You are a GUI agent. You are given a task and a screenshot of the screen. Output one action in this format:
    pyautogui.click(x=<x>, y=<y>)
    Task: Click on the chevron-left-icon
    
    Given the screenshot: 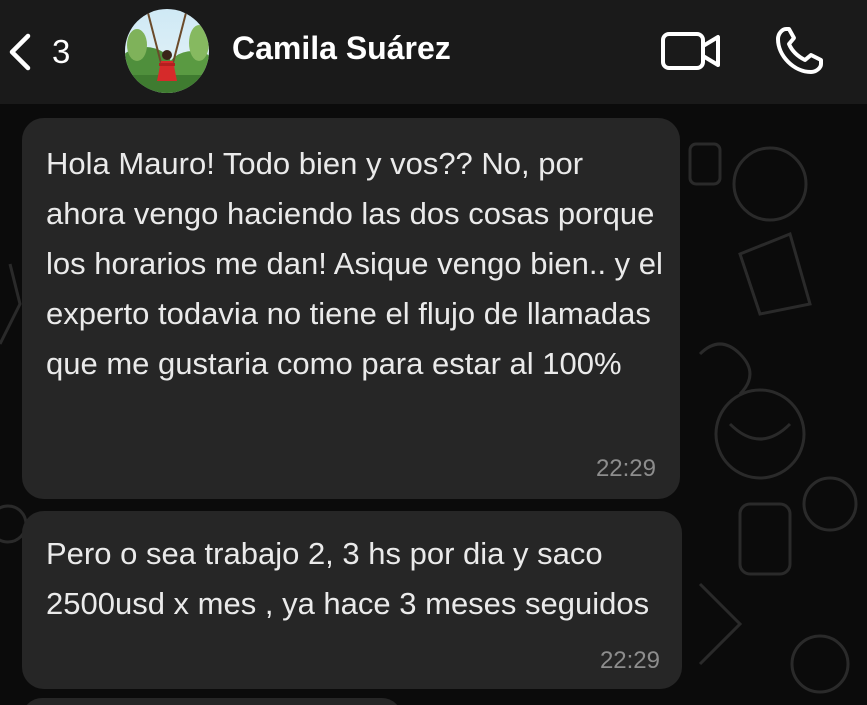 What is the action you would take?
    pyautogui.click(x=20, y=52)
    